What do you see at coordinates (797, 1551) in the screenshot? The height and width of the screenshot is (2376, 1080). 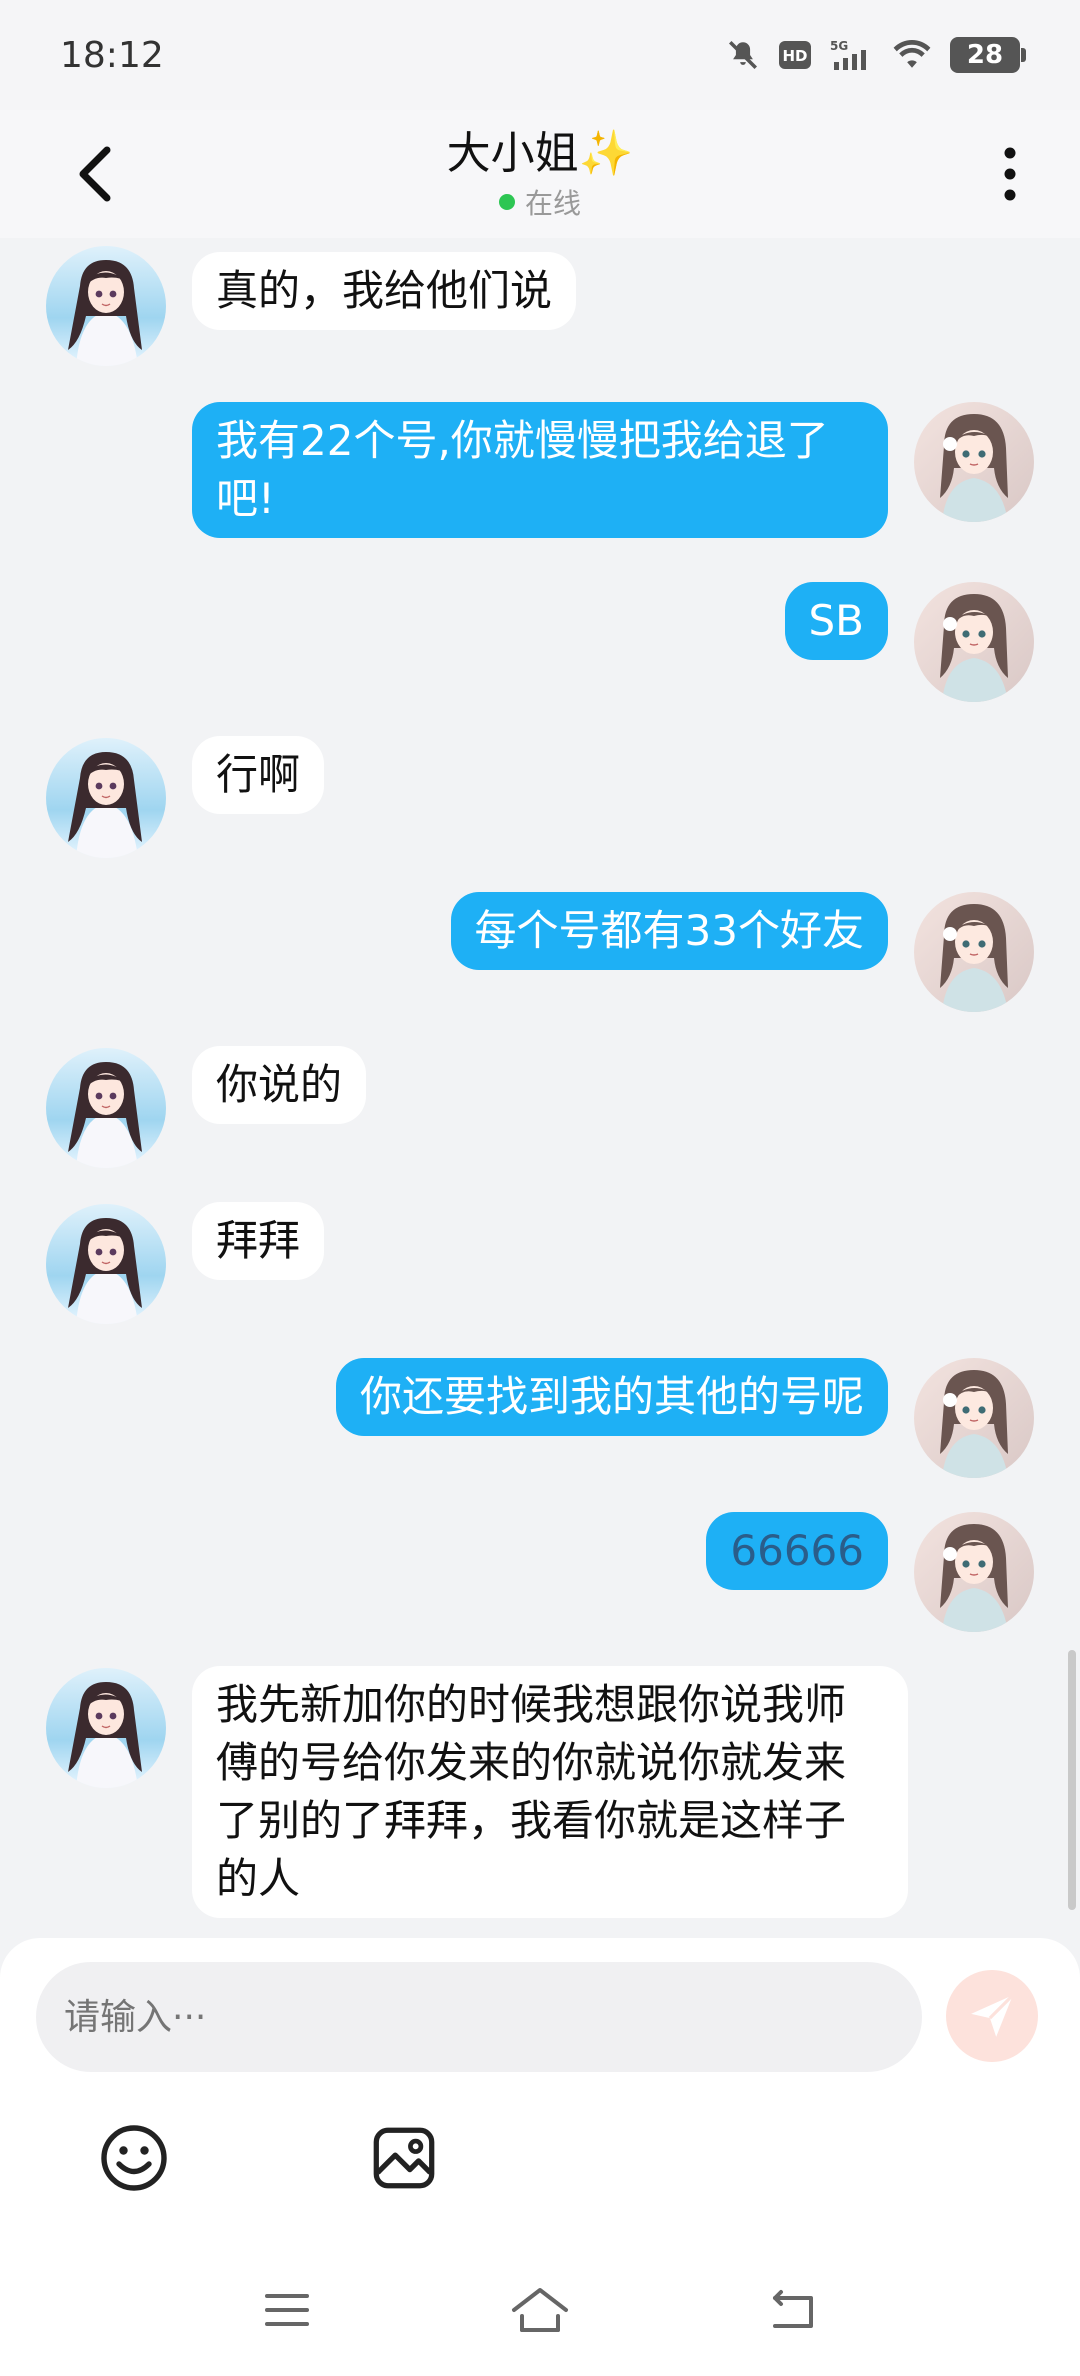 I see `outgoing-message: 66666` at bounding box center [797, 1551].